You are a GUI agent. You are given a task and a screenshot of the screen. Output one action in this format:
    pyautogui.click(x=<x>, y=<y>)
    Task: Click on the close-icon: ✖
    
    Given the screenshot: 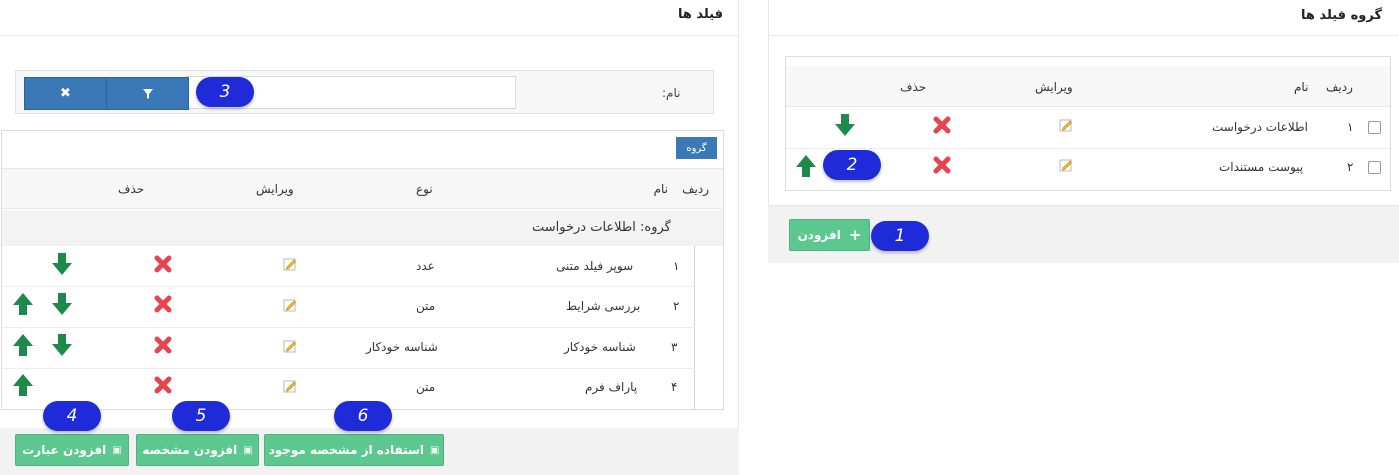 What is the action you would take?
    pyautogui.click(x=65, y=93)
    